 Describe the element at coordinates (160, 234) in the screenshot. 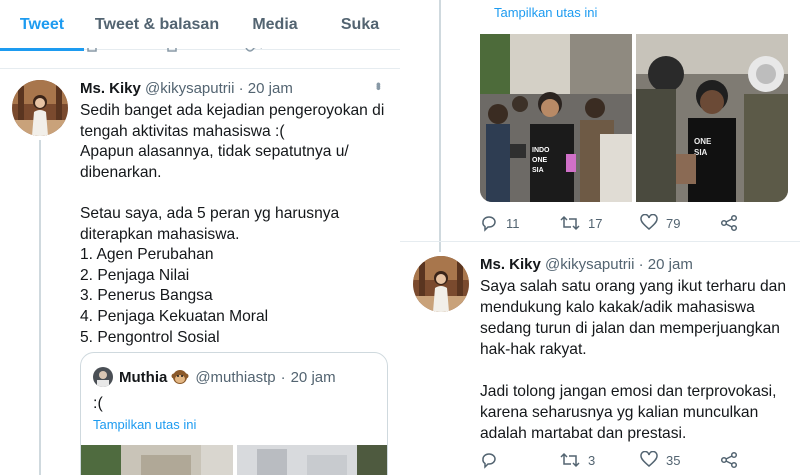

I see `tweet-line: diterapkan mahasiswa.` at that location.